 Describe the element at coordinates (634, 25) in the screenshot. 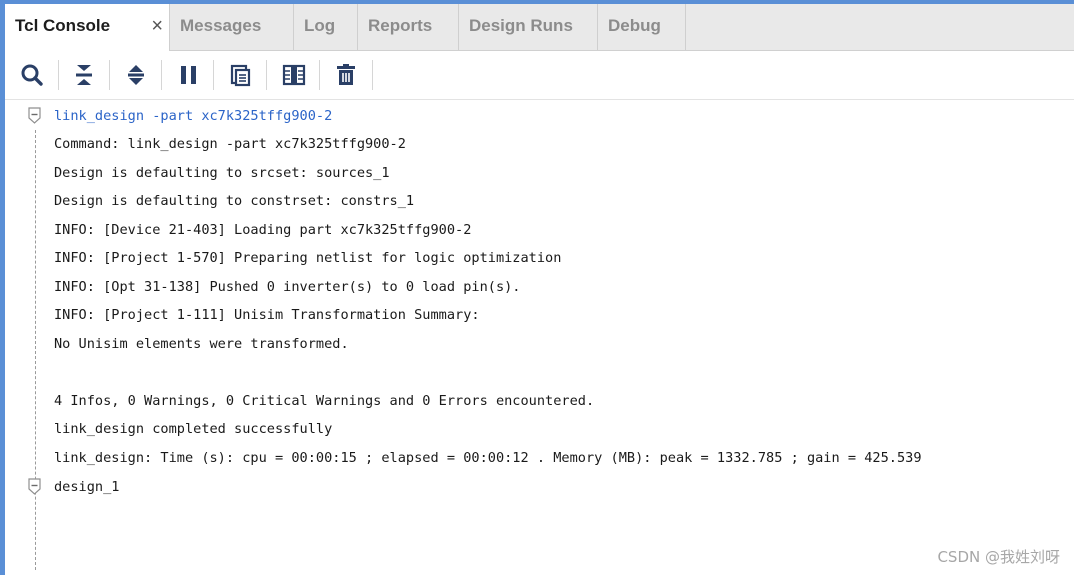

I see `tab-label: Debug` at that location.